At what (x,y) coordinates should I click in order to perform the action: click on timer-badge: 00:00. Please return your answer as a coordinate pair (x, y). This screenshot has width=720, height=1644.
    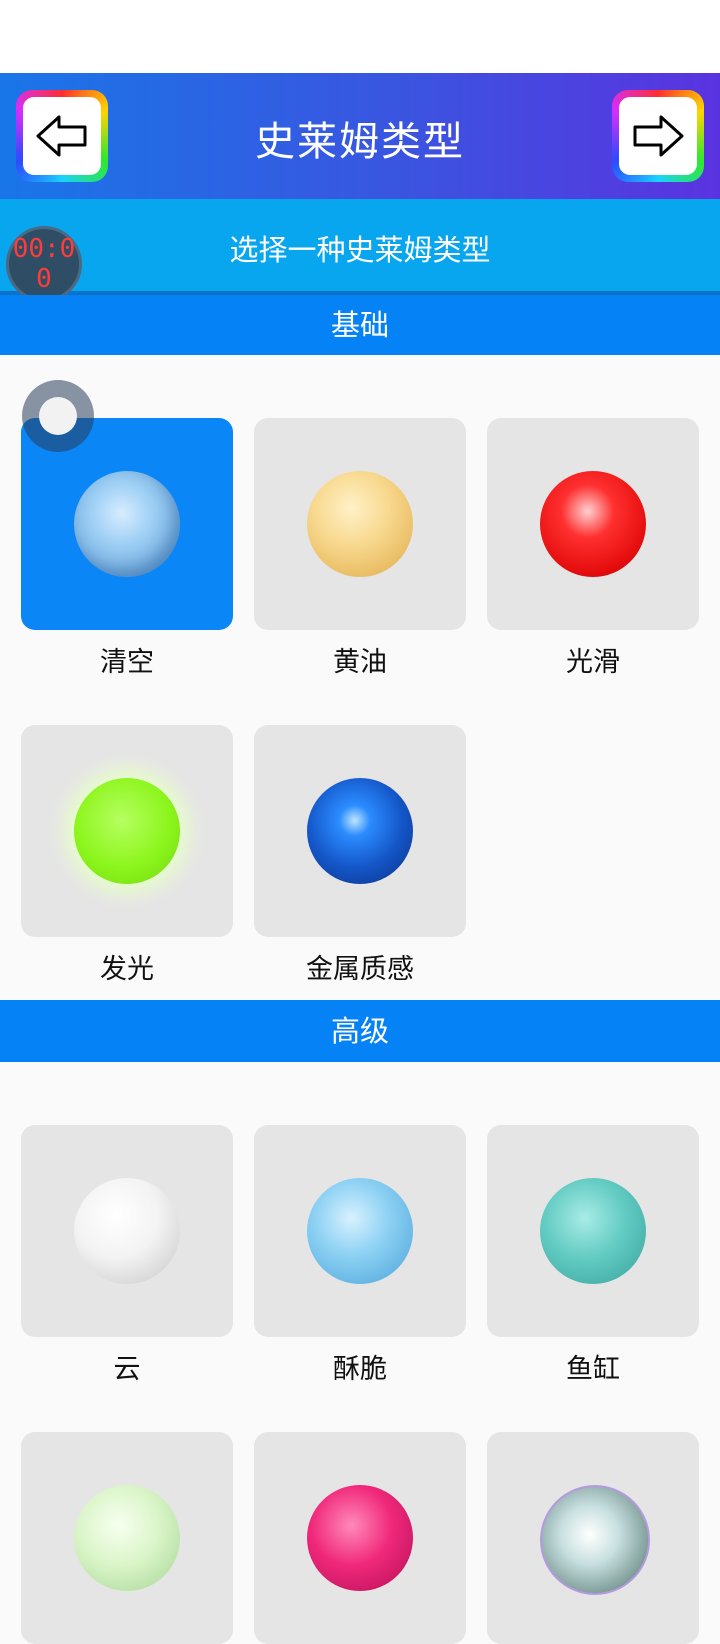
    Looking at the image, I should click on (44, 264).